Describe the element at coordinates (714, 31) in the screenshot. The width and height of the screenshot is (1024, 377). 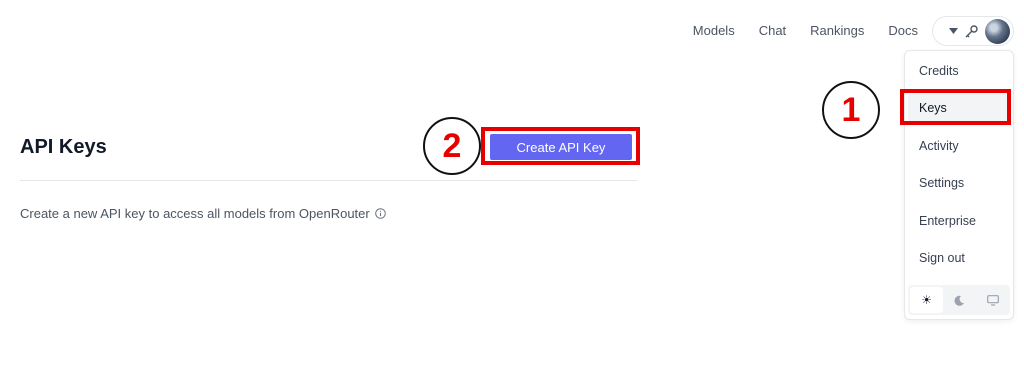
I see `nav-link-models: Models` at that location.